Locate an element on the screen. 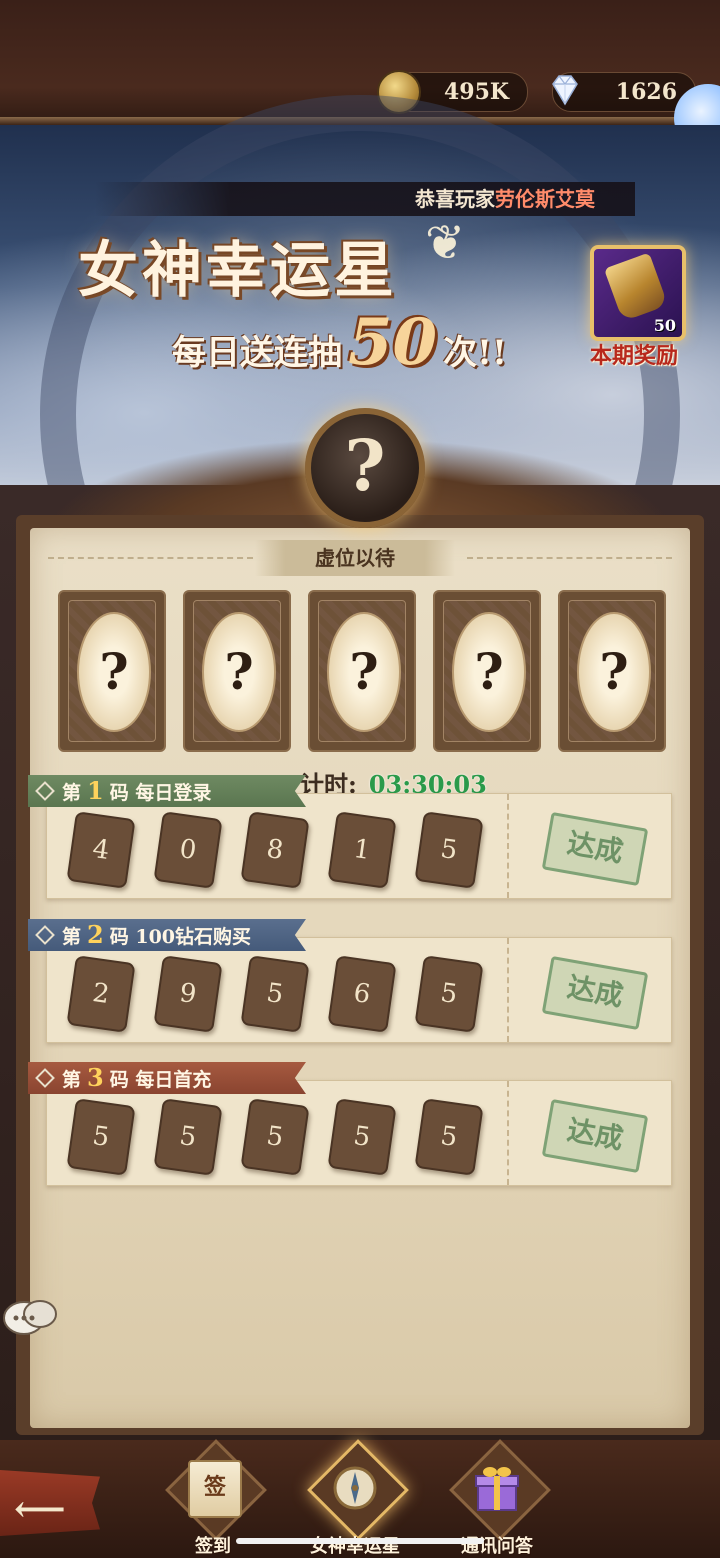 This screenshot has height=1558, width=720. ticker-prefix: 恭喜玩家 is located at coordinates (455, 199).